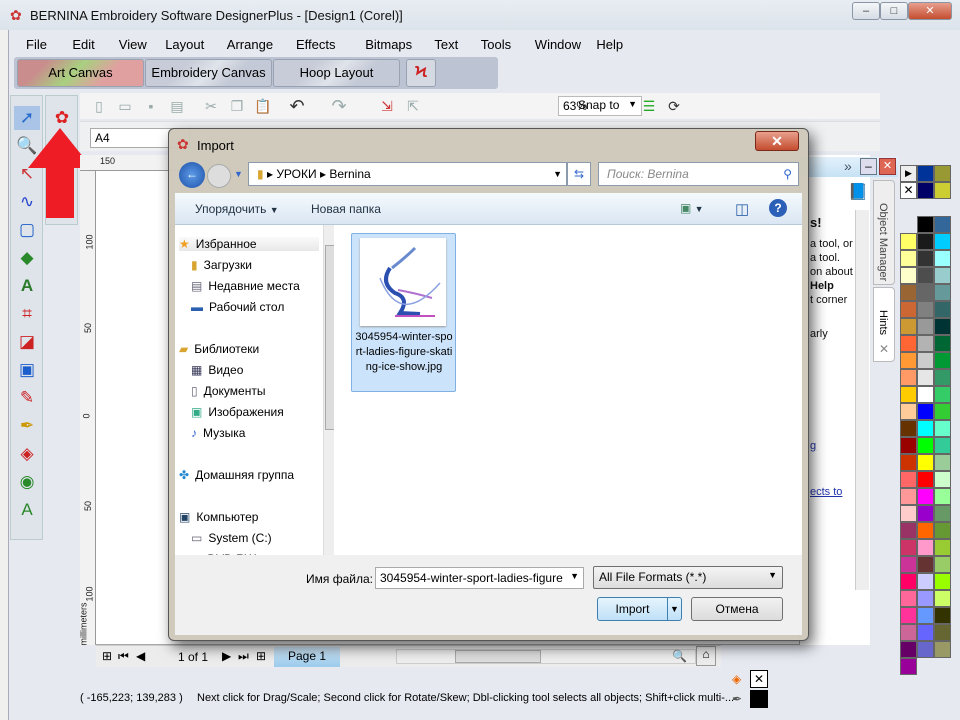 The width and height of the screenshot is (960, 720). Describe the element at coordinates (80, 73) in the screenshot. I see `tab-art-canvas: Art Canvas` at that location.